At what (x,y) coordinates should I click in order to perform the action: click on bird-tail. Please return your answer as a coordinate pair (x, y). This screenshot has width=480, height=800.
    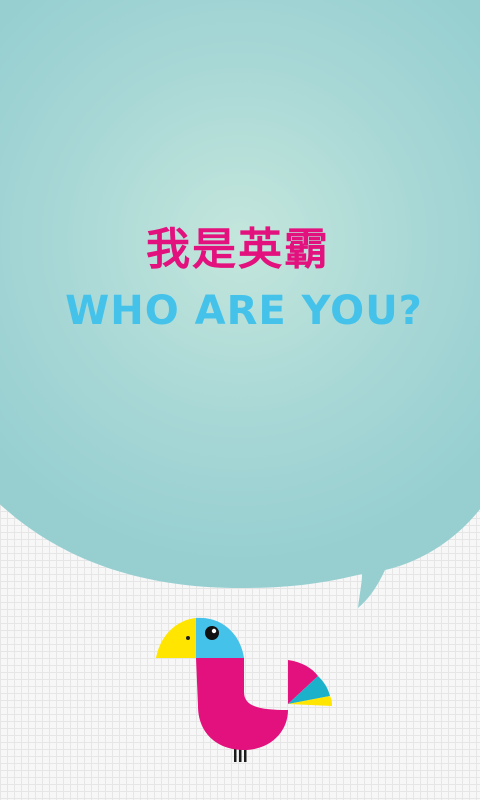
    Looking at the image, I should click on (310, 683).